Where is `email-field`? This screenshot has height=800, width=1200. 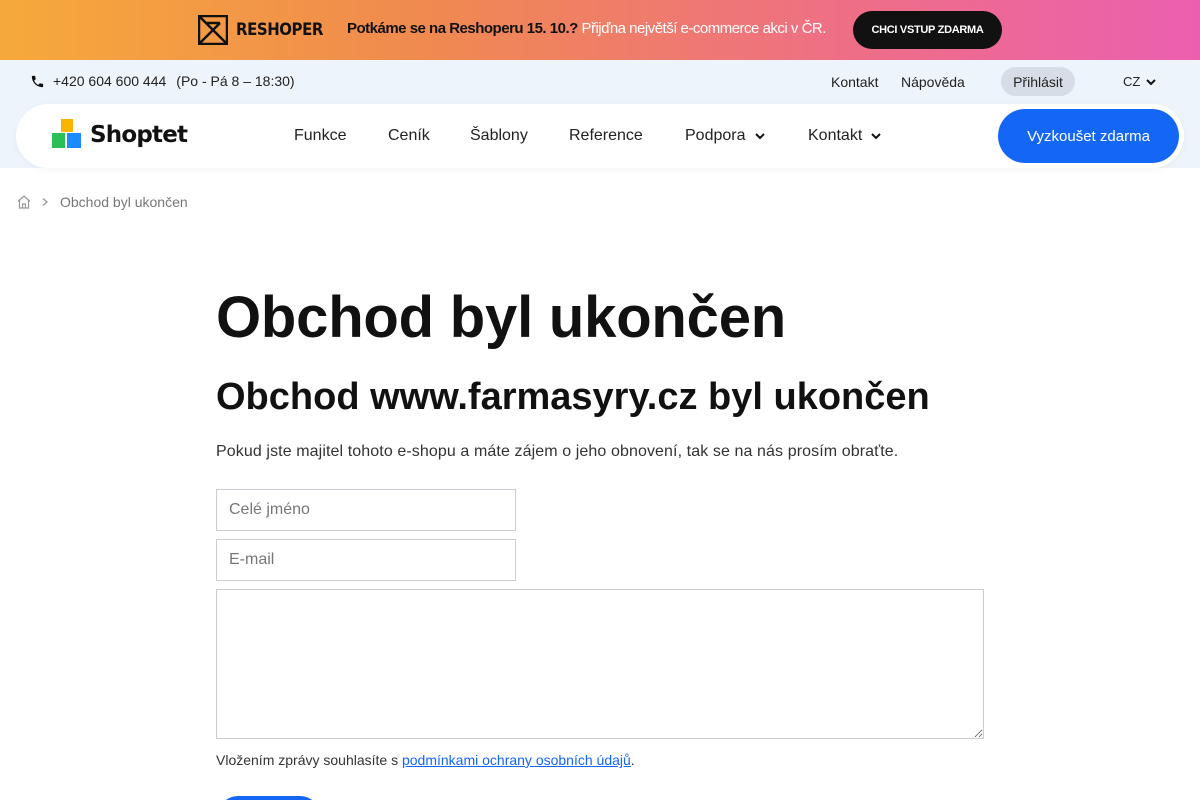 email-field is located at coordinates (366, 560).